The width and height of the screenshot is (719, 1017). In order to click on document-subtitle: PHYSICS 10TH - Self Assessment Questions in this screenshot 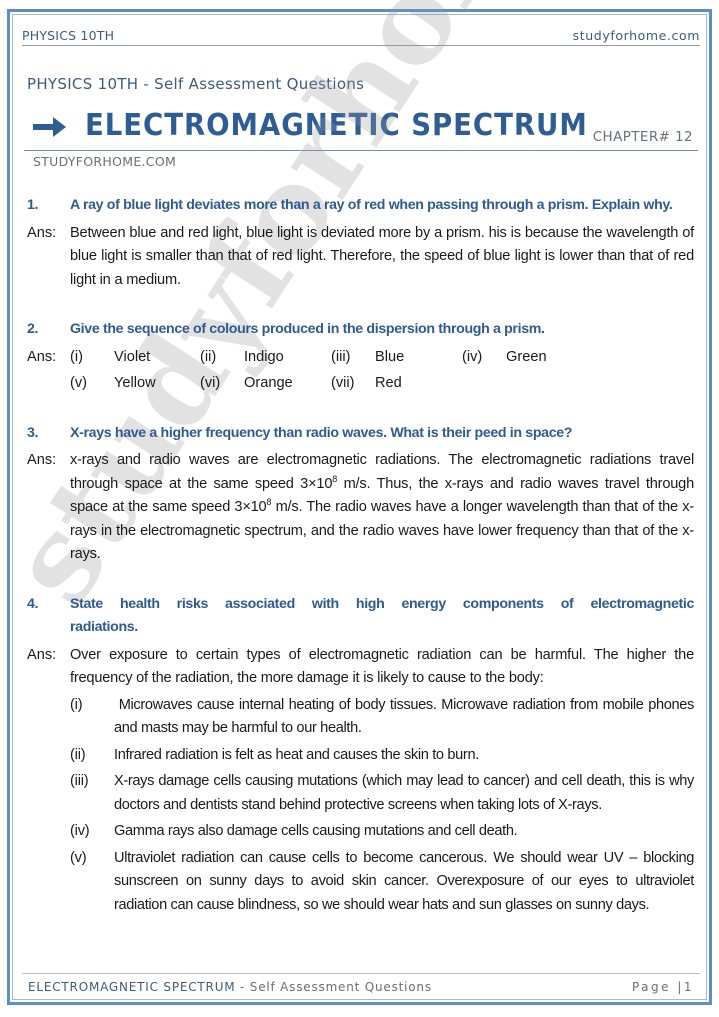, I will do `click(196, 84)`.